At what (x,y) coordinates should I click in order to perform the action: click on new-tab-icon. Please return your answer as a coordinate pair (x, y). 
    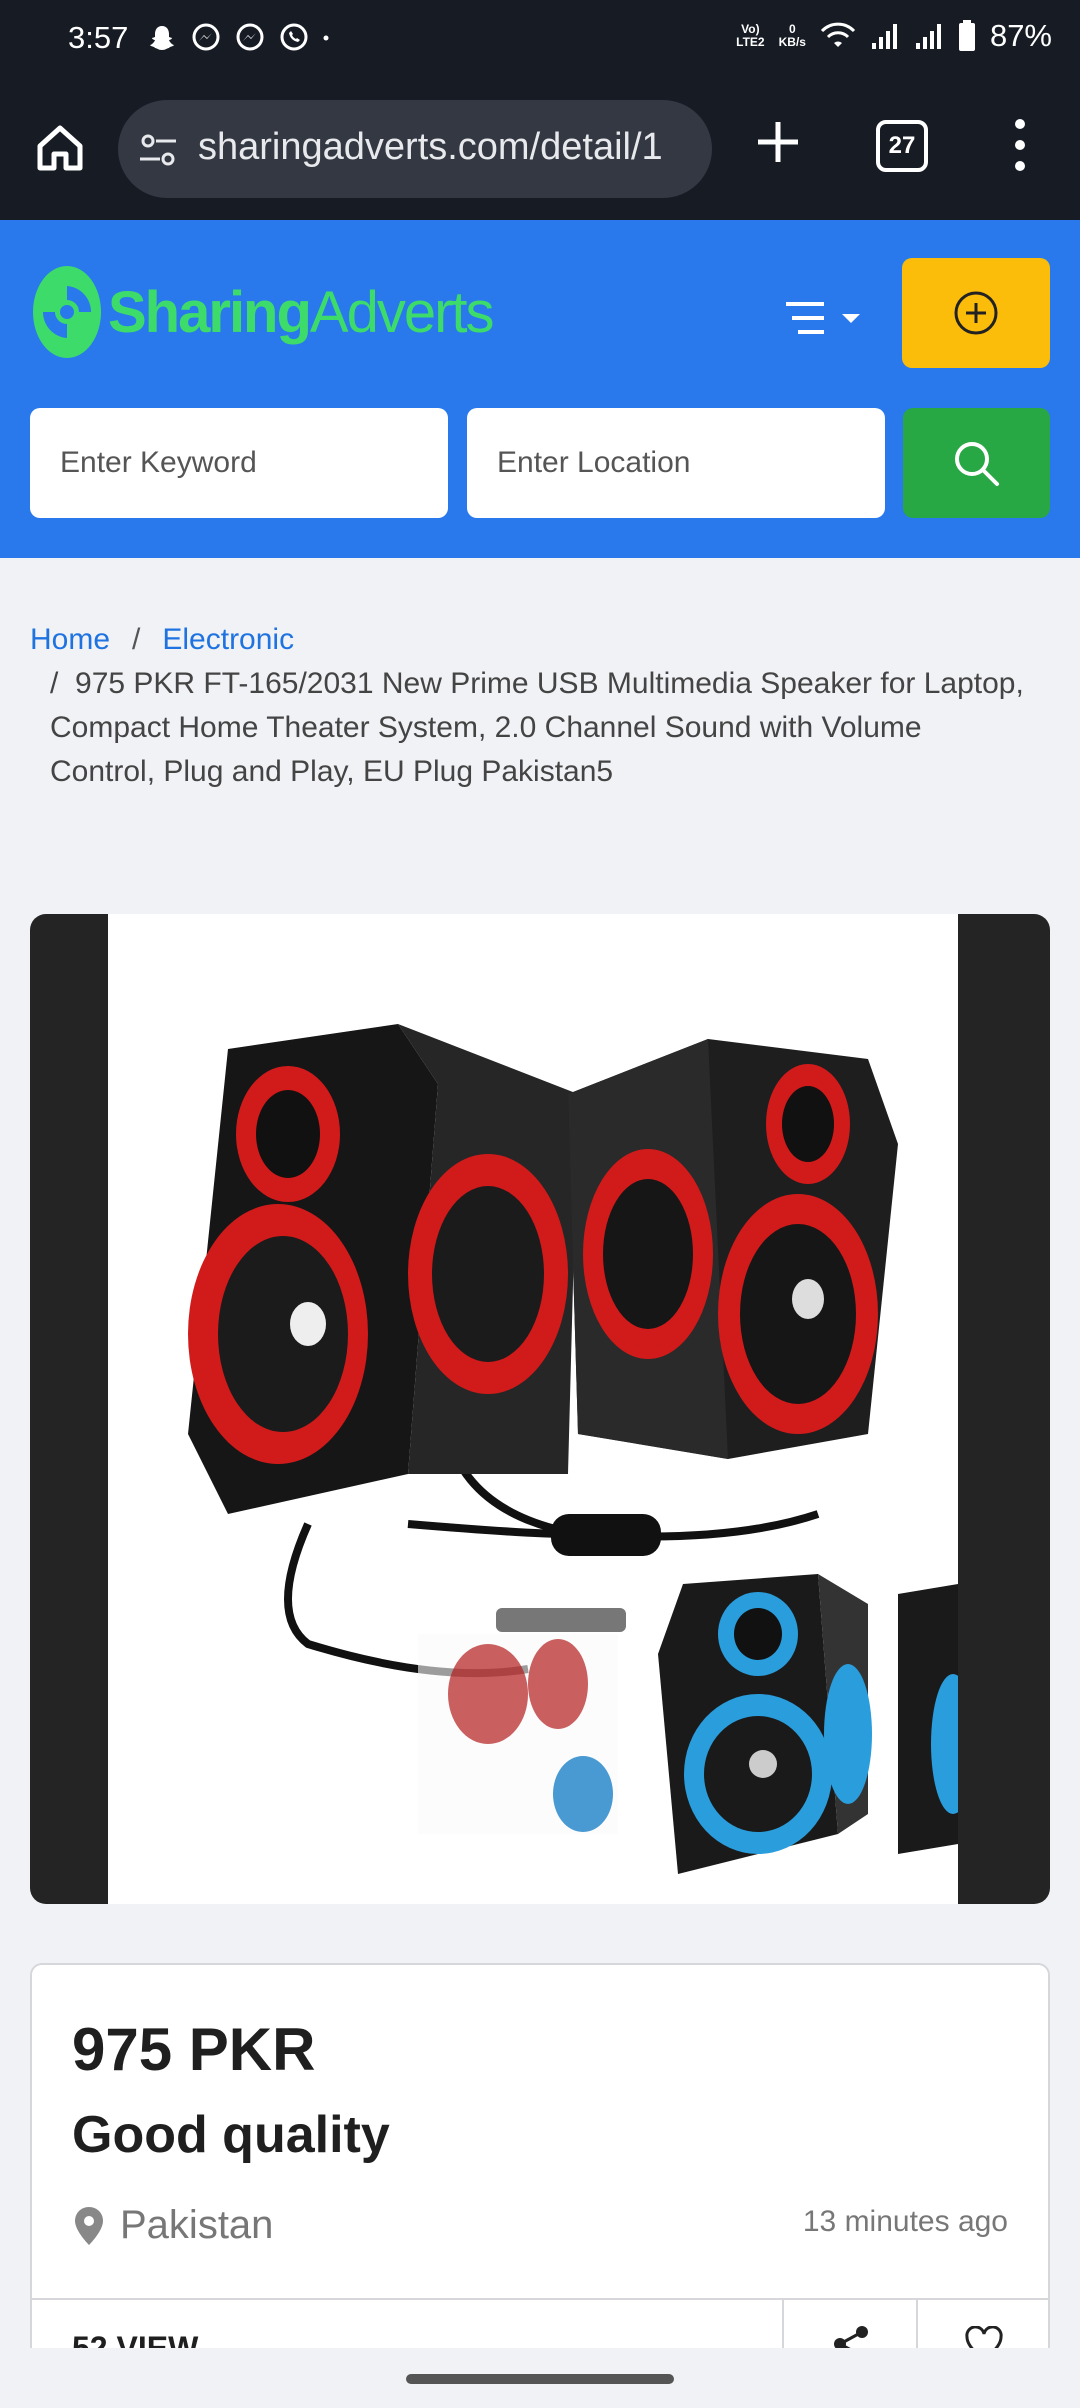
    Looking at the image, I should click on (778, 142).